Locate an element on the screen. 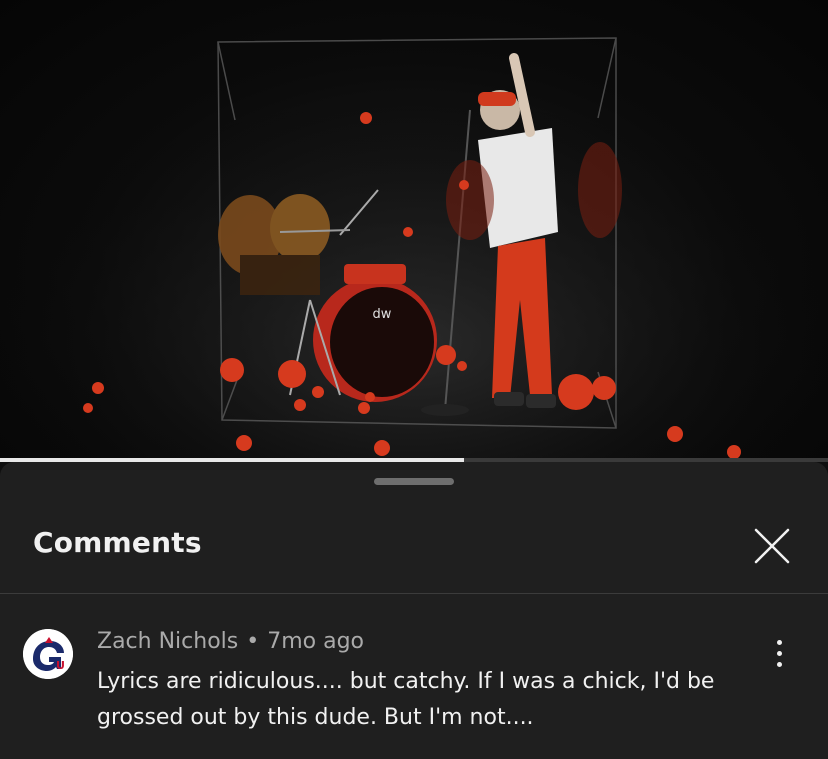 The image size is (828, 759). comment-author: Zach Nichols is located at coordinates (167, 641).